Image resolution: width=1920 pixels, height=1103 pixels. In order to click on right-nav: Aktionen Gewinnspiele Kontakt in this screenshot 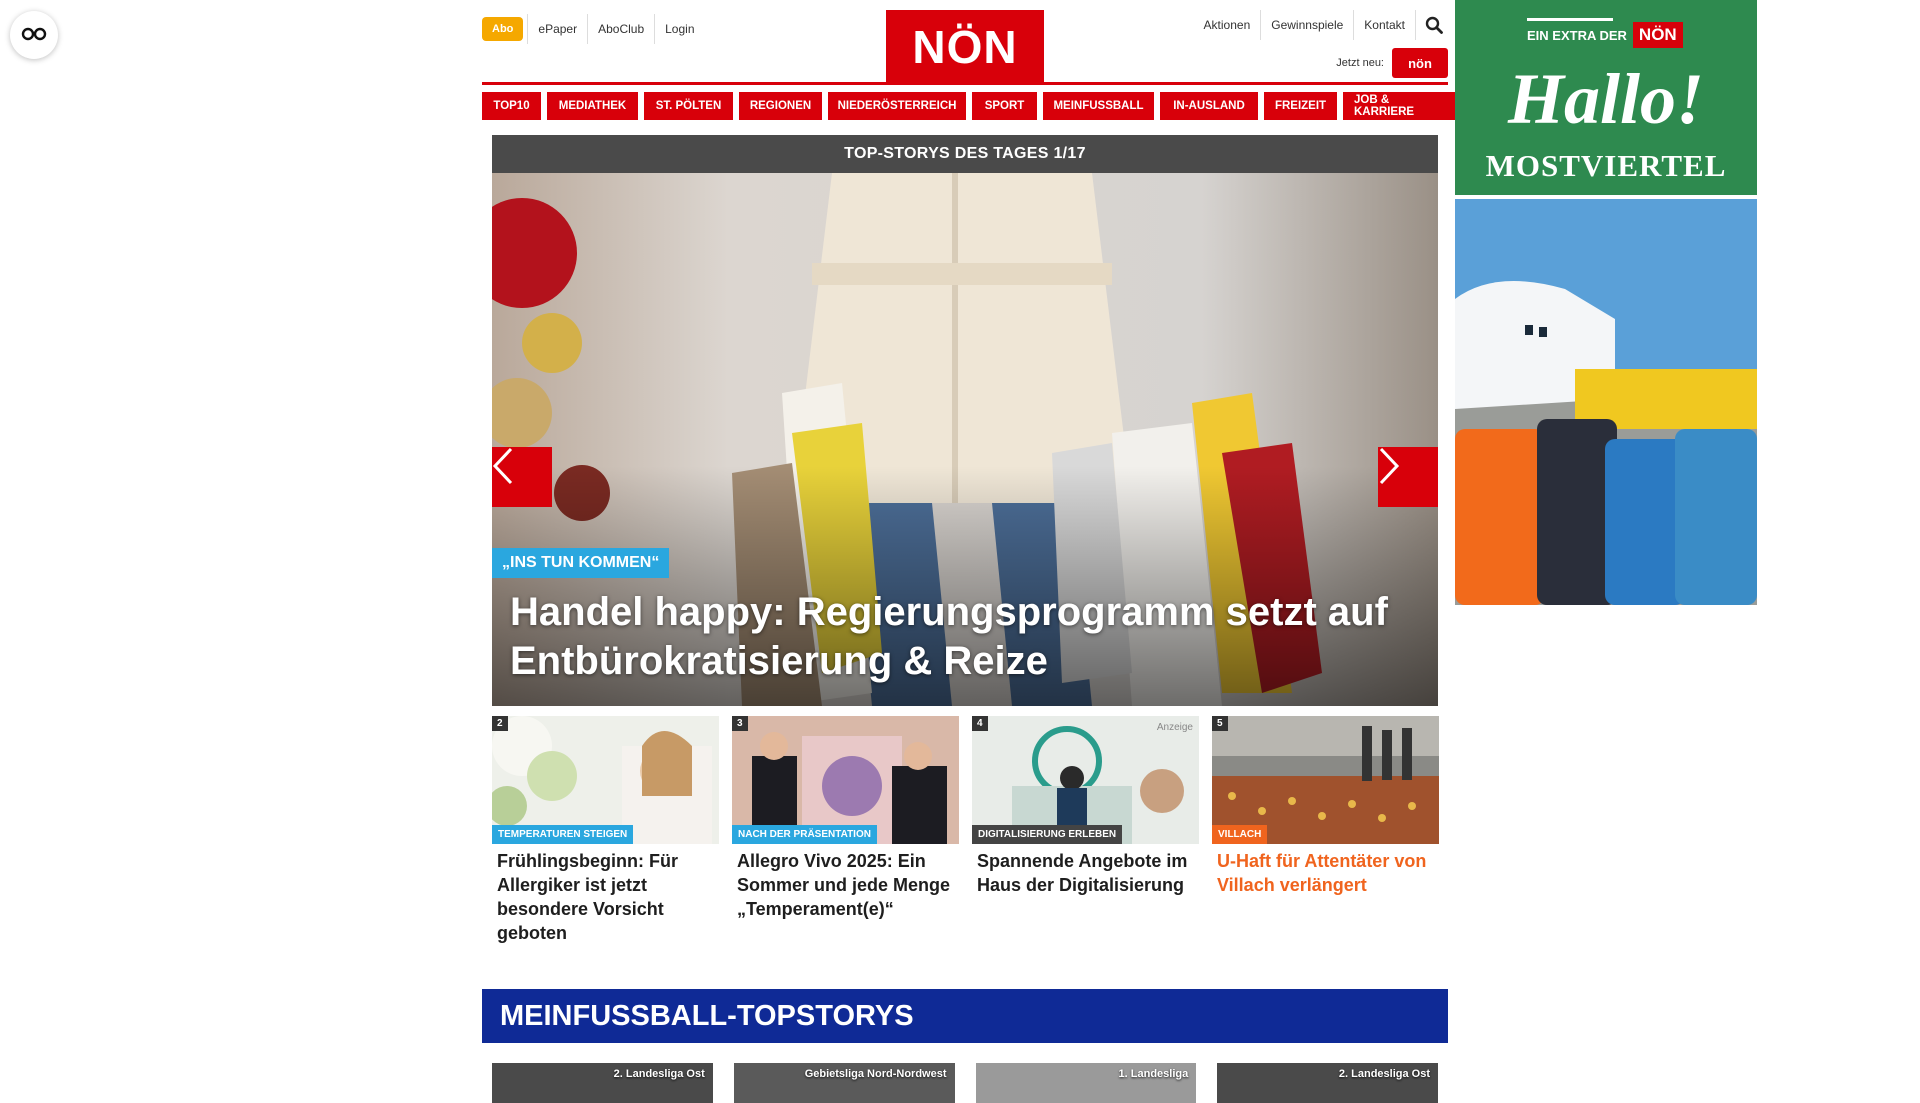, I will do `click(1321, 25)`.